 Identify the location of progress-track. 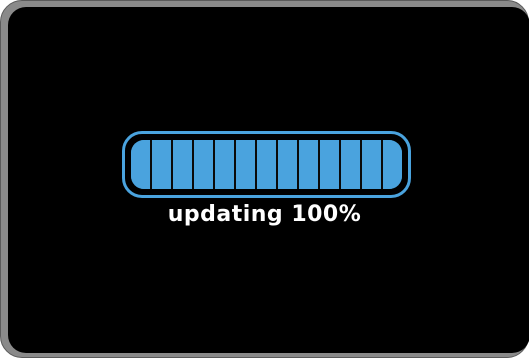
(266, 164).